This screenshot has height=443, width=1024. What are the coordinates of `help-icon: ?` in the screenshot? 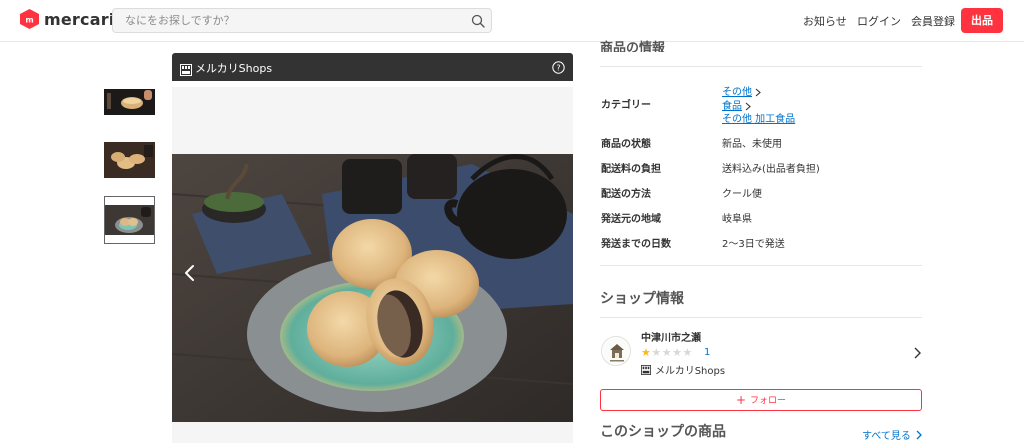 It's located at (558, 66).